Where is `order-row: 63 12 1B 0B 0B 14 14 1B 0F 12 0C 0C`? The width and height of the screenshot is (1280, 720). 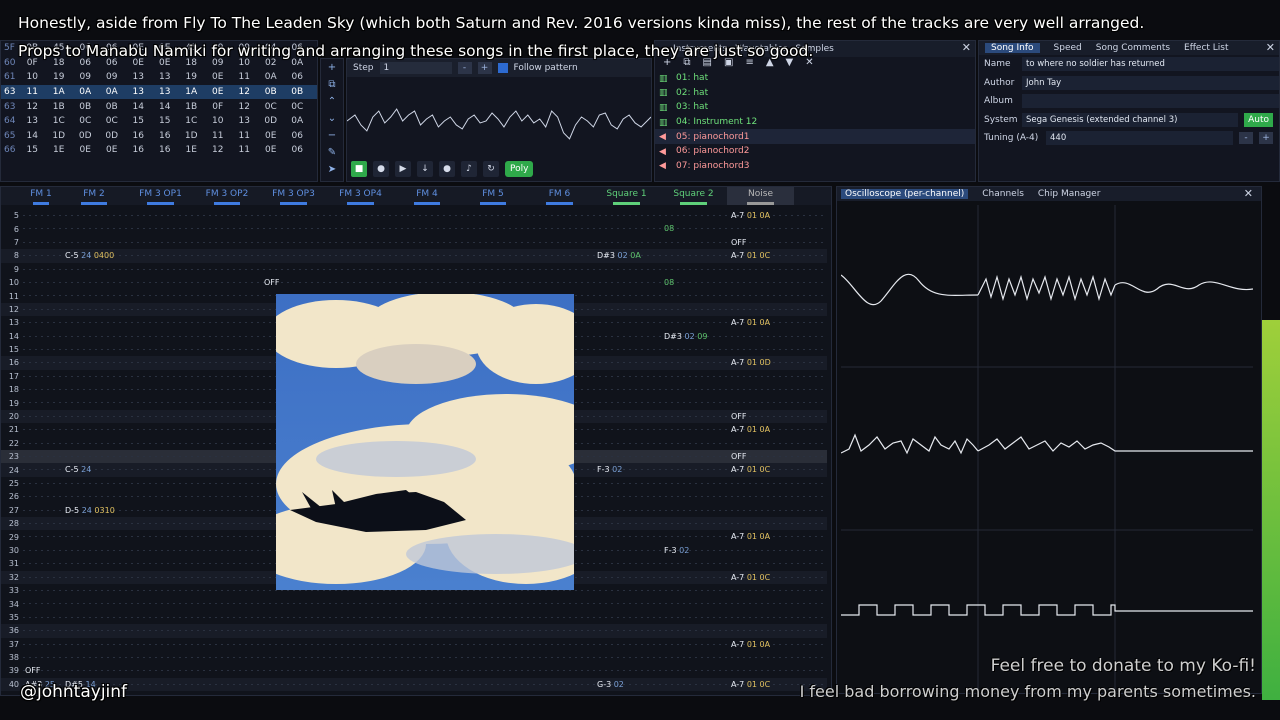
order-row: 63 12 1B 0B 0B 14 14 1B 0F 12 0C 0C is located at coordinates (159, 106).